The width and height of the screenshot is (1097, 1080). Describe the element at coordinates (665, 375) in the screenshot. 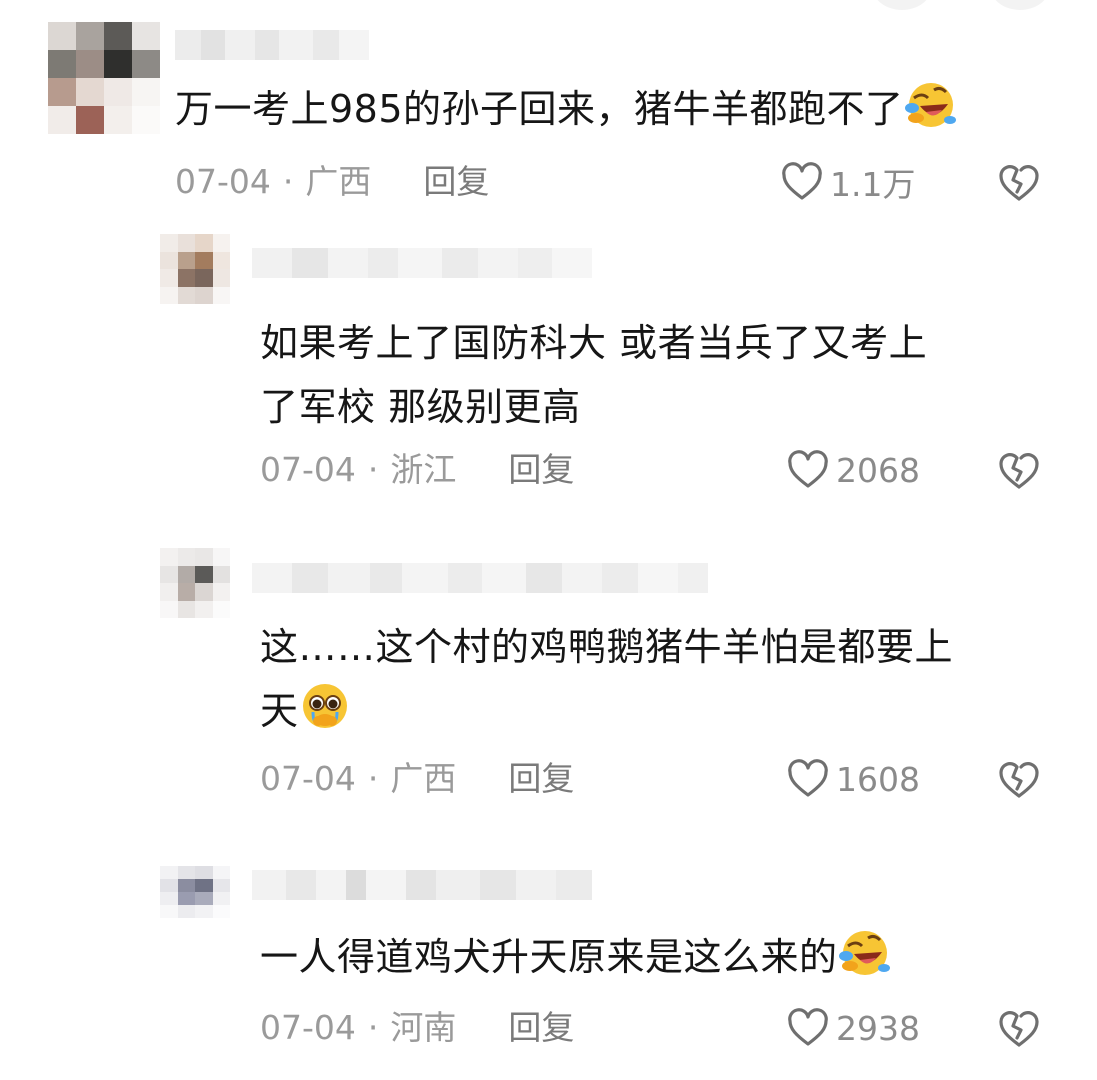

I see `comment-text: 如果考上了国防科大 或者当兵了又考上 了军校 那级别更高` at that location.